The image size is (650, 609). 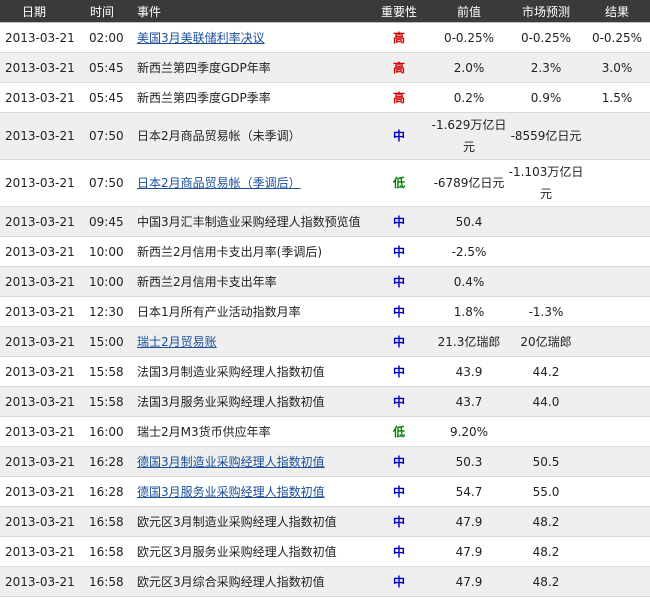 What do you see at coordinates (325, 581) in the screenshot?
I see `table-row: 2013-03-21 16:58 欧元区3月综合采购经理人指数初值 中 47.9 48.2` at bounding box center [325, 581].